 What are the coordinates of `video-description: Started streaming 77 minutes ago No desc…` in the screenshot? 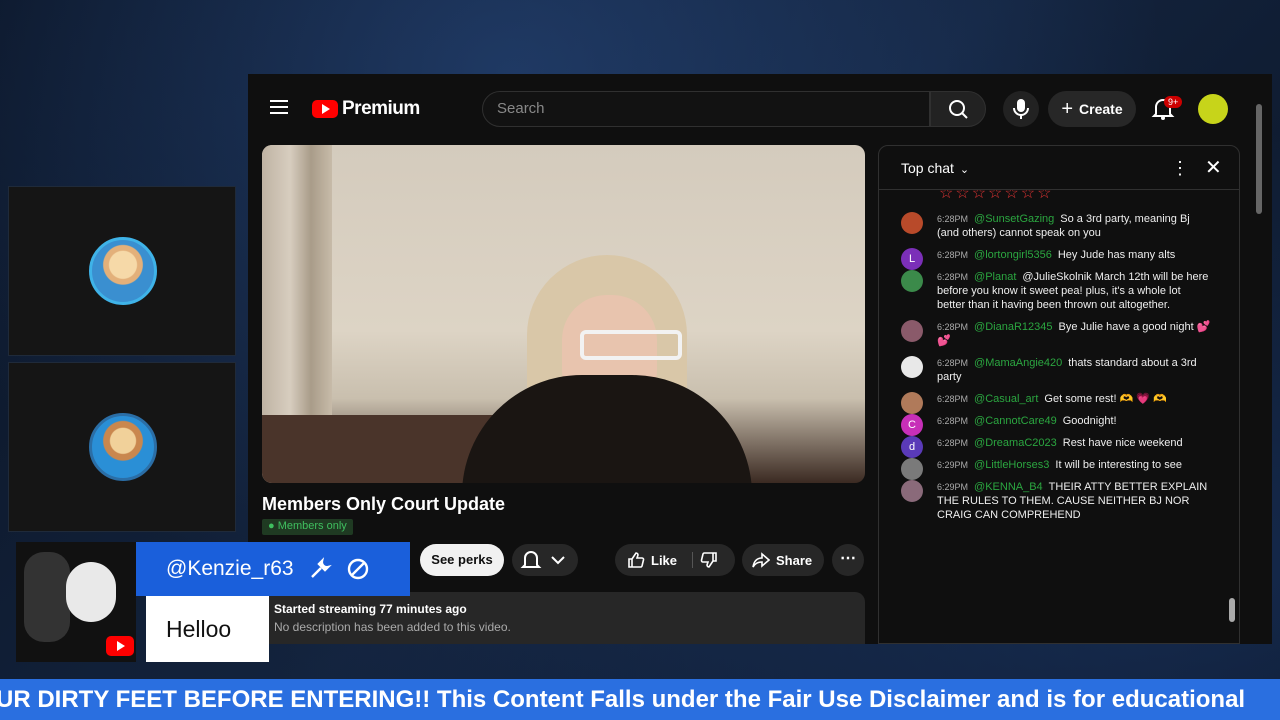 It's located at (563, 618).